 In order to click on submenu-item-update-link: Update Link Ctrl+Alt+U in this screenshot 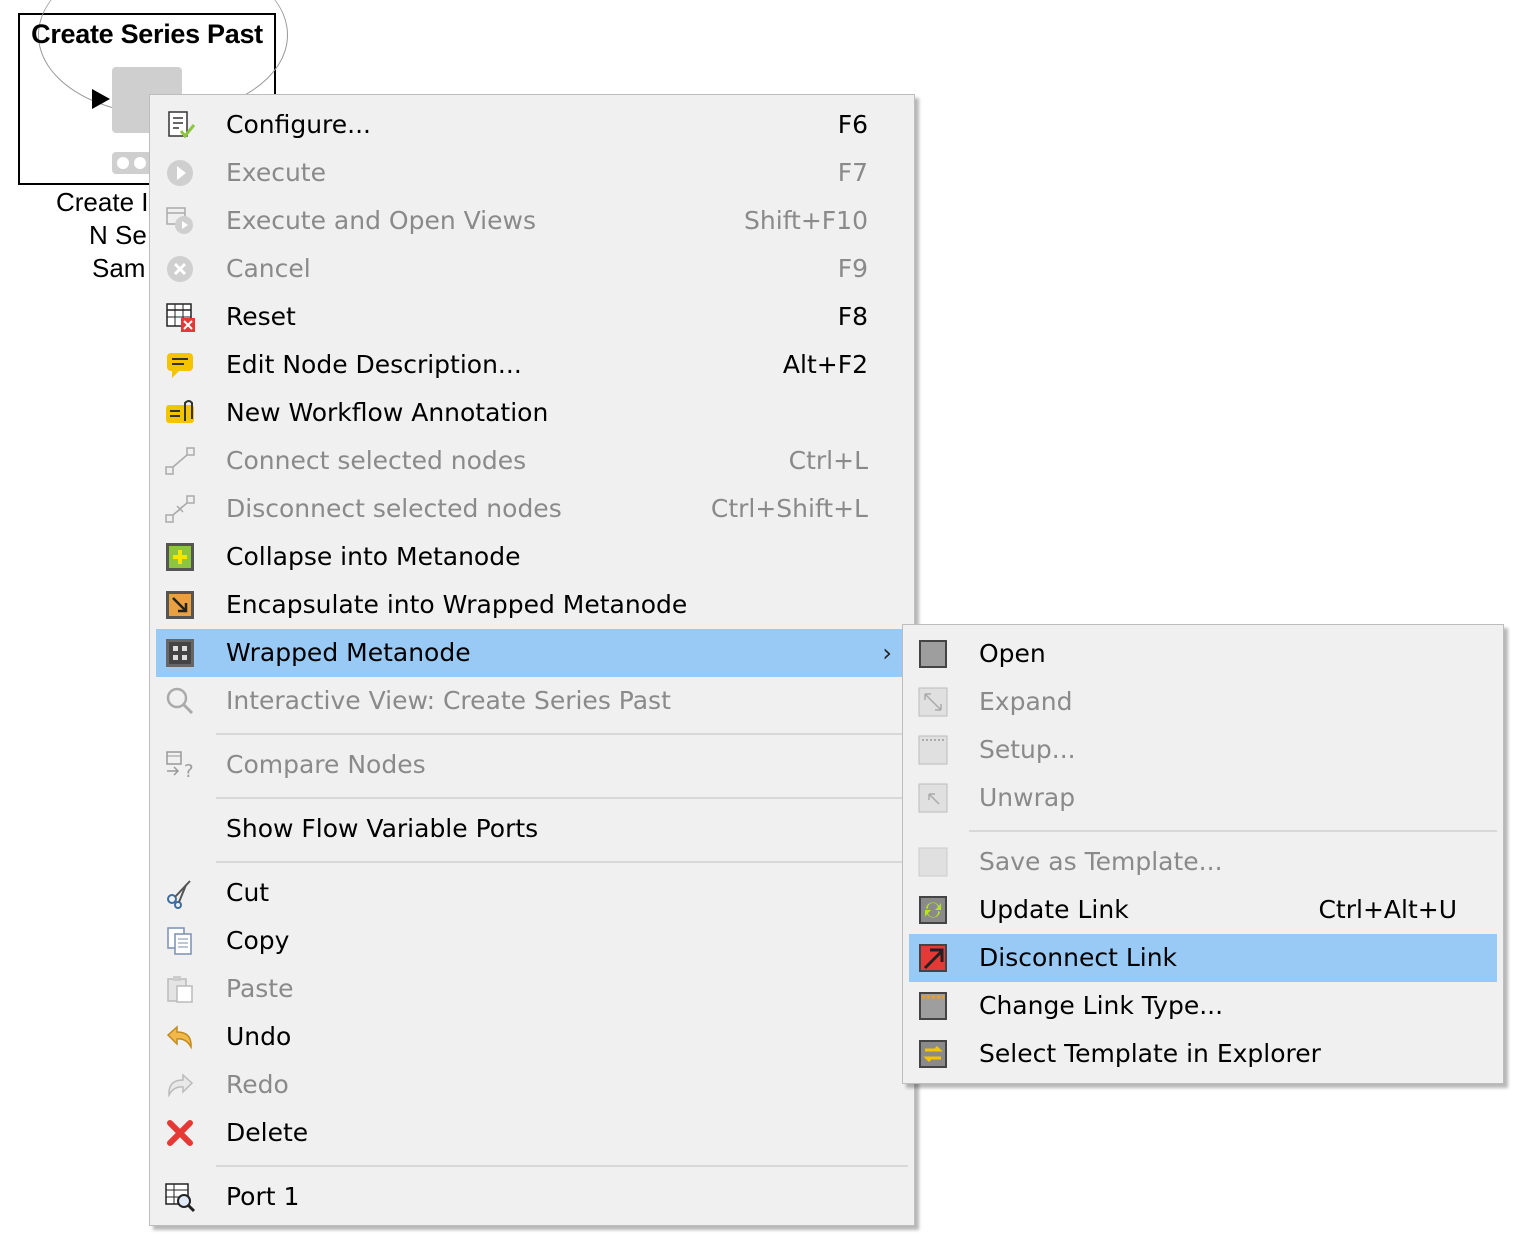, I will do `click(1203, 910)`.